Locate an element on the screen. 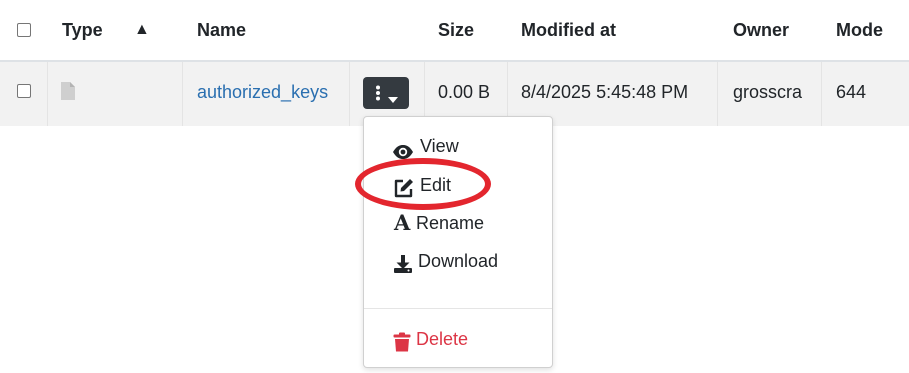  file-actions-dropdown-button is located at coordinates (386, 93).